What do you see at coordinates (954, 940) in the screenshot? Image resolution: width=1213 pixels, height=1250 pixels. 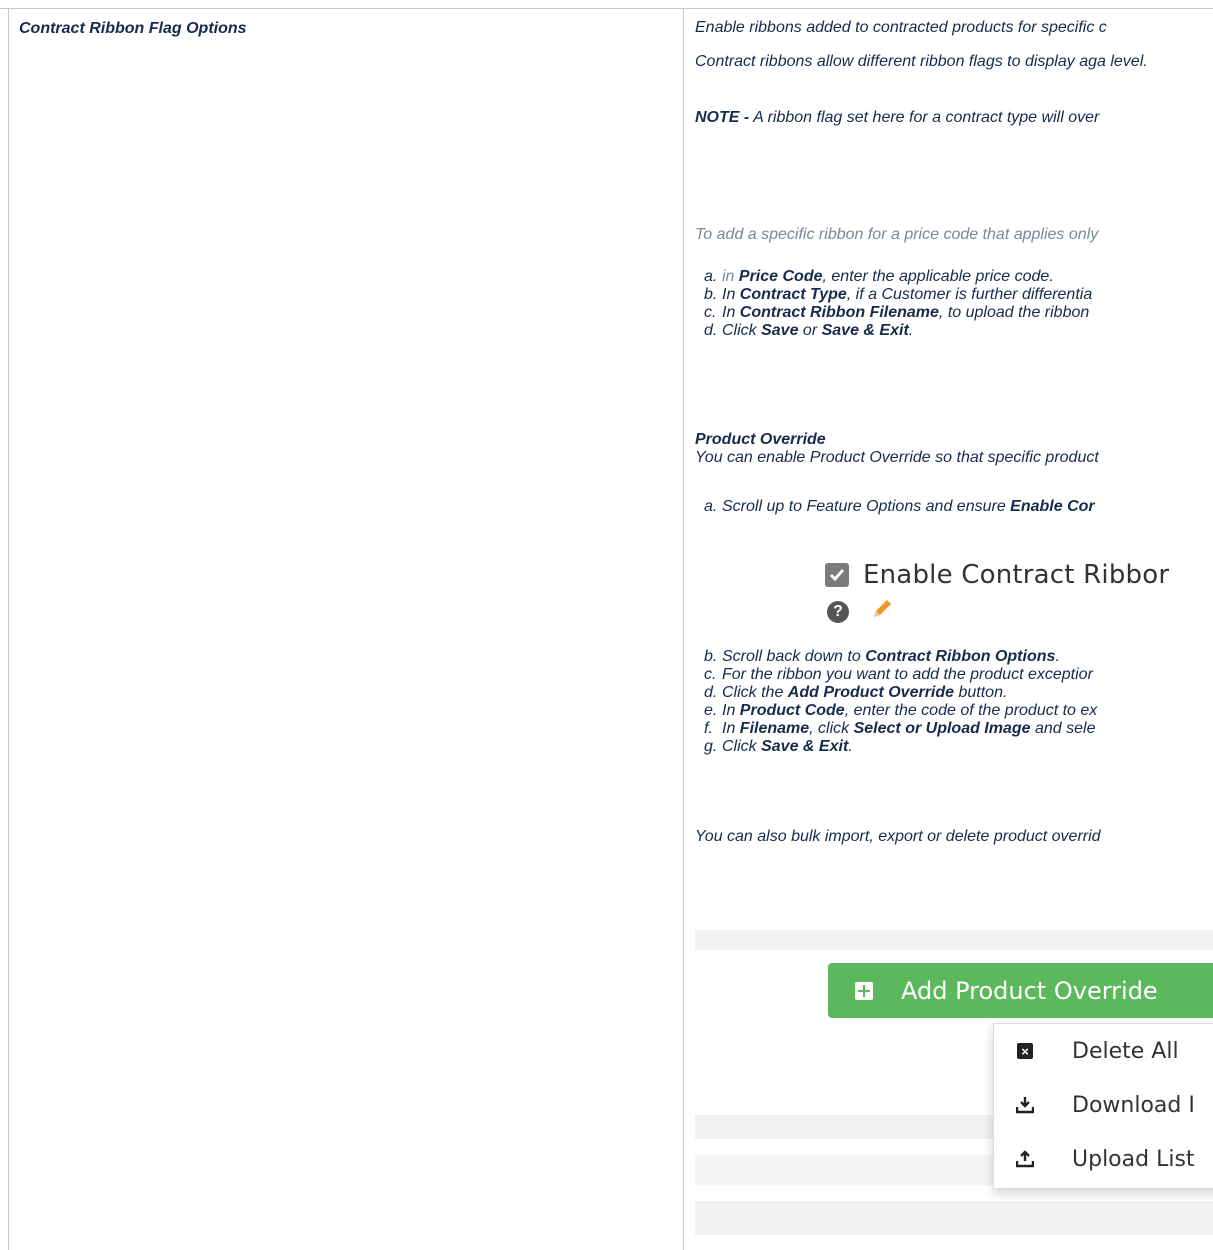 I see `toolbar-strip` at bounding box center [954, 940].